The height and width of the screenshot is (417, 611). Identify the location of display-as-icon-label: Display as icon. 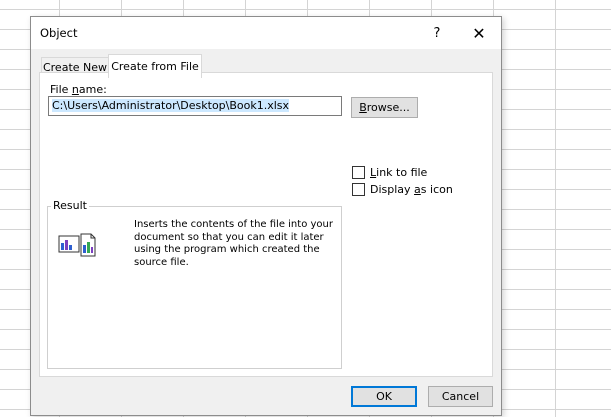
(411, 189).